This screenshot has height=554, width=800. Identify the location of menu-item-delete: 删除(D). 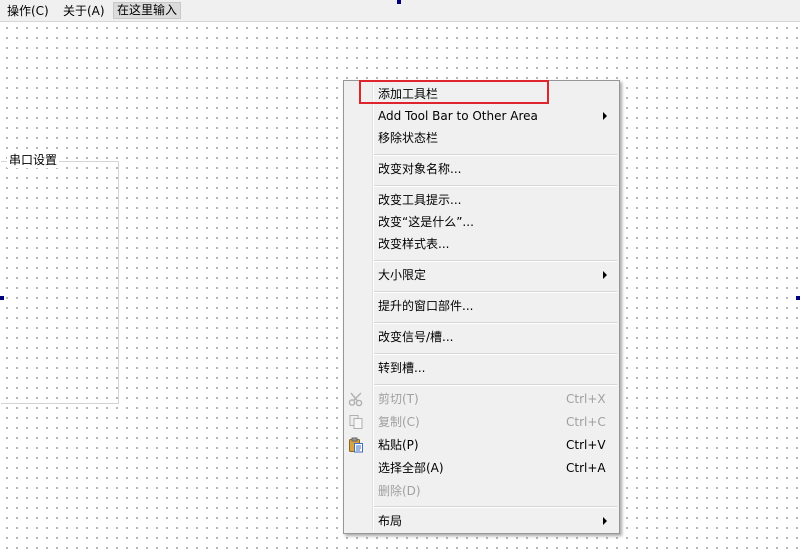
(481, 491).